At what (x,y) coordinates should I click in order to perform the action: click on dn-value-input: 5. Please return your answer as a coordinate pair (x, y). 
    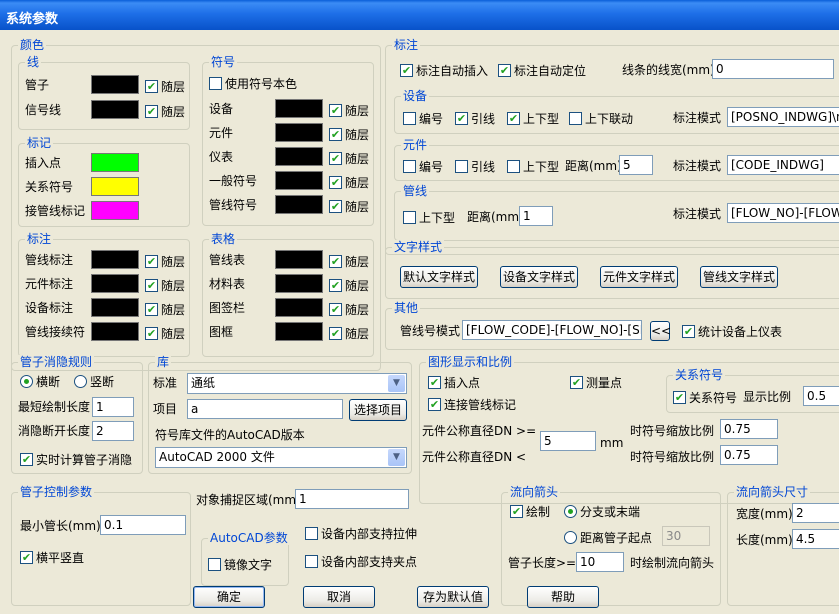
    Looking at the image, I should click on (568, 441).